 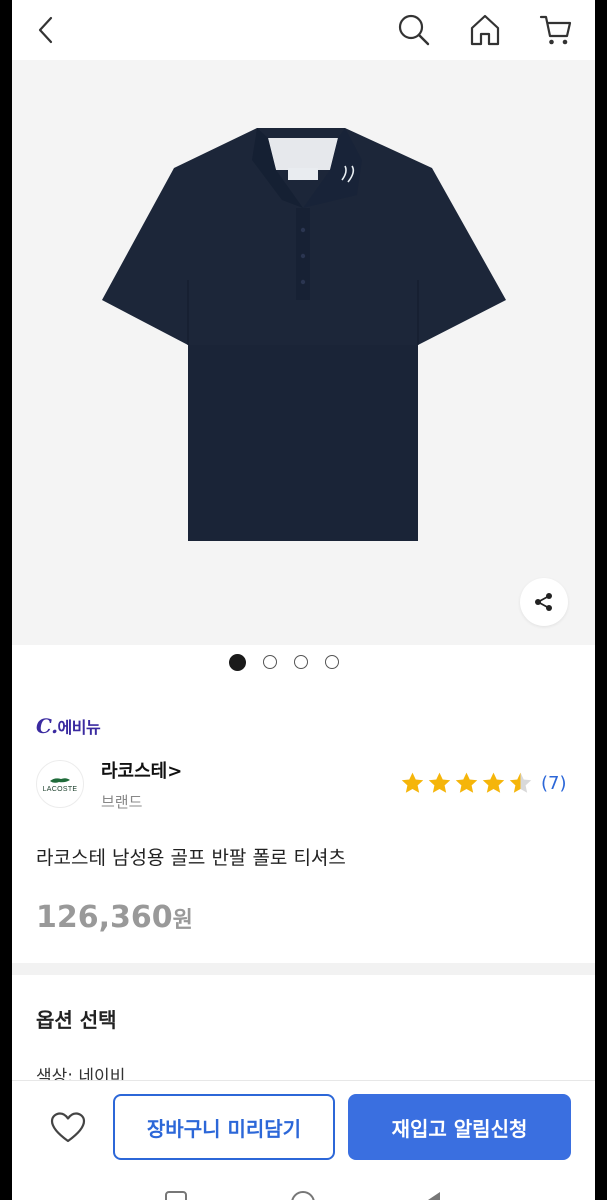 What do you see at coordinates (303, 30) in the screenshot?
I see `top-bar` at bounding box center [303, 30].